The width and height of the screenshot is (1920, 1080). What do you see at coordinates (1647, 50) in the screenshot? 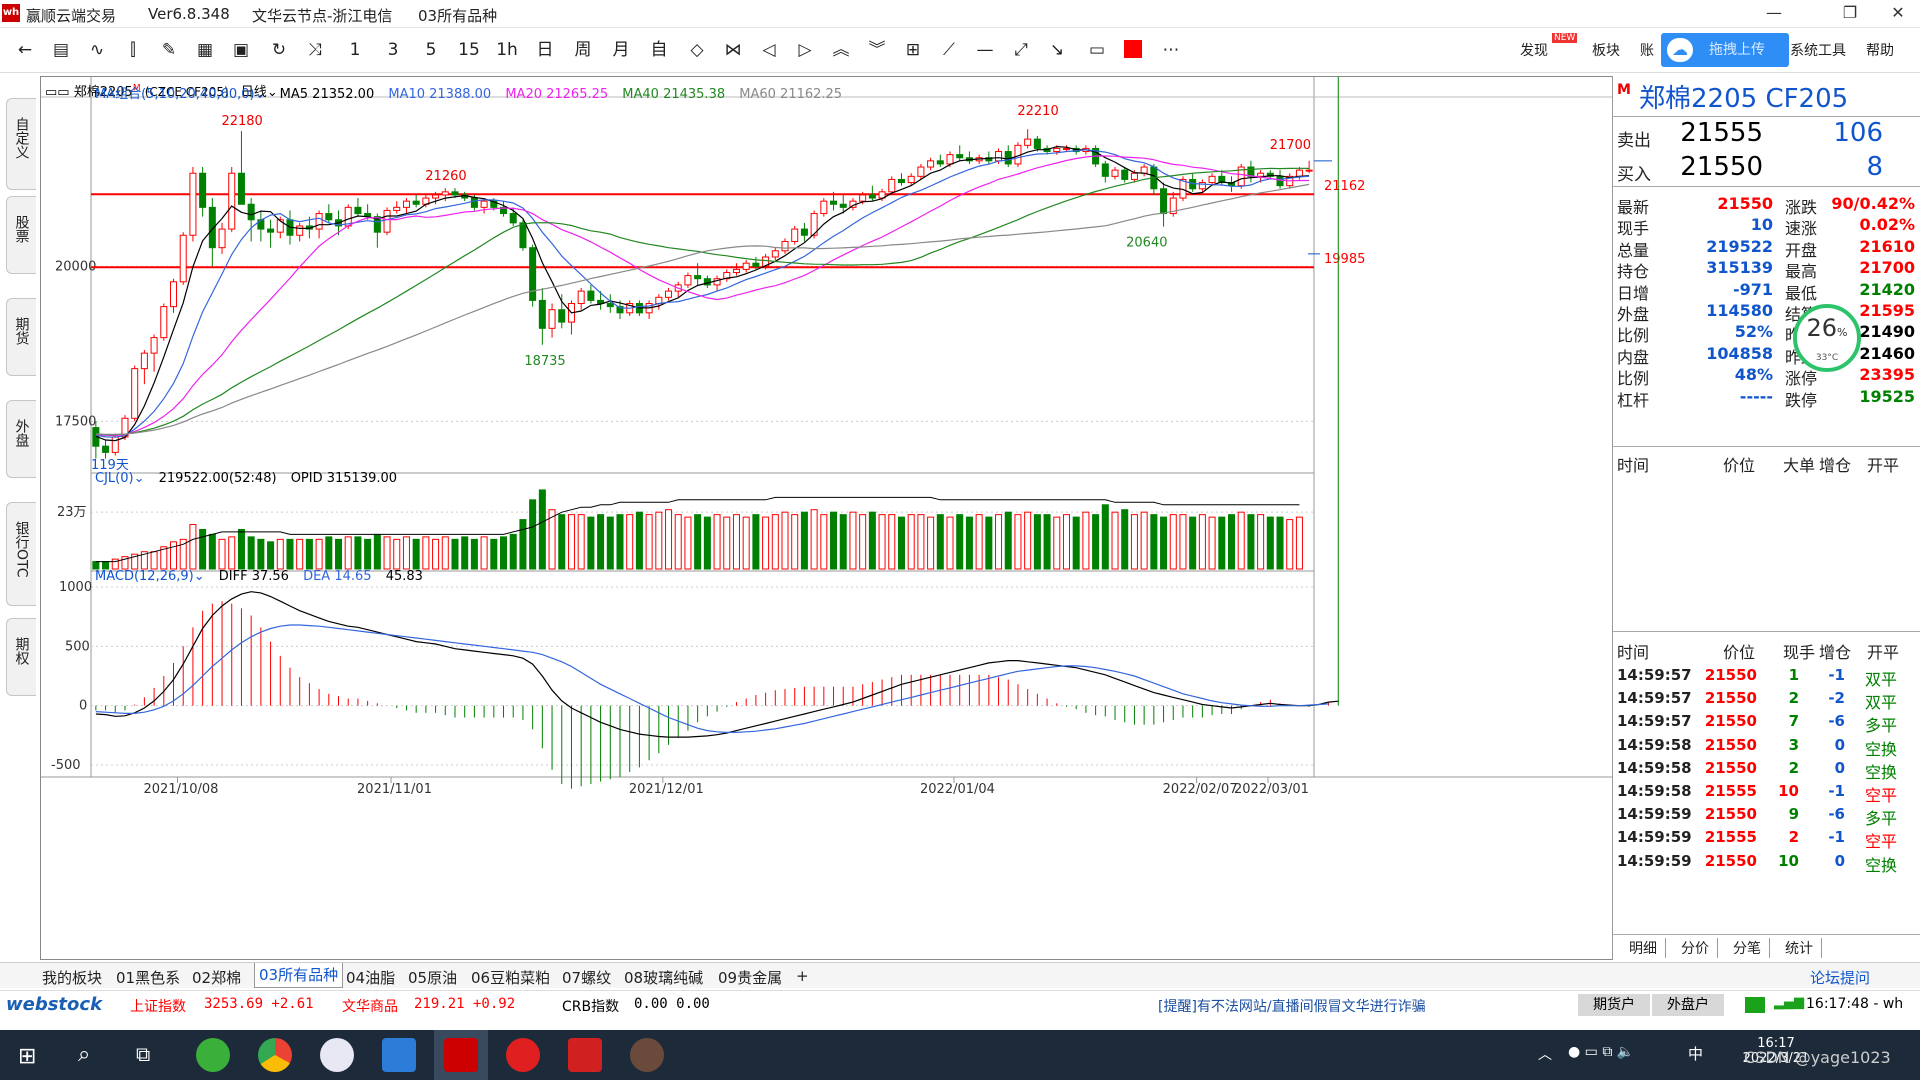
I see `account-menu: 账` at bounding box center [1647, 50].